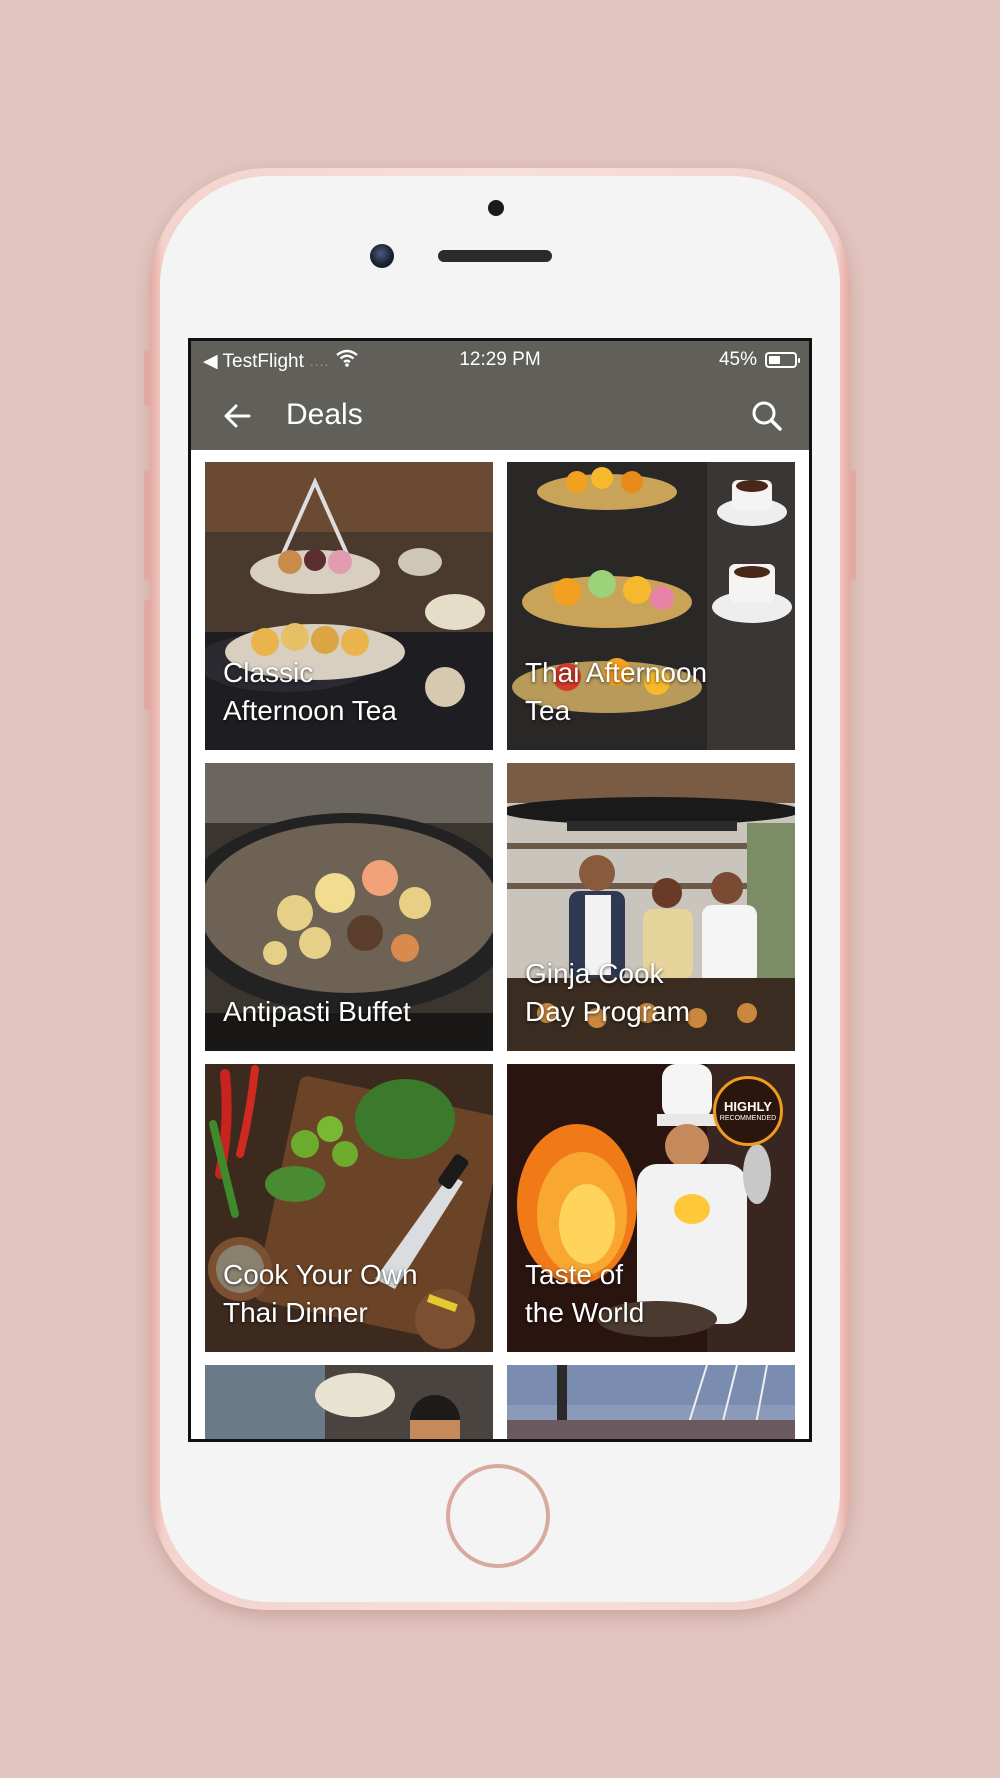 This screenshot has width=1000, height=1778. Describe the element at coordinates (585, 1312) in the screenshot. I see `deal-title-line2: the World` at that location.